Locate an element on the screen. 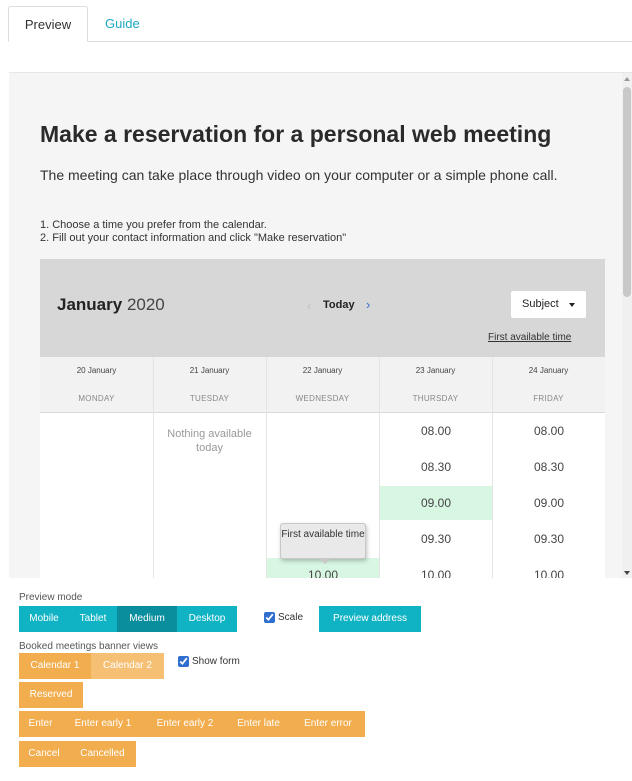  scale-checkbox: Scale is located at coordinates (283, 617).